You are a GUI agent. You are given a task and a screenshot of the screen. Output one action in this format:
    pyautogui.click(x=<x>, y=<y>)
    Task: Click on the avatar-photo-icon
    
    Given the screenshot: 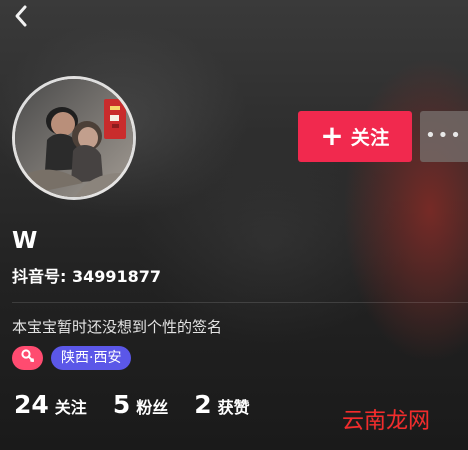 What is the action you would take?
    pyautogui.click(x=74, y=138)
    